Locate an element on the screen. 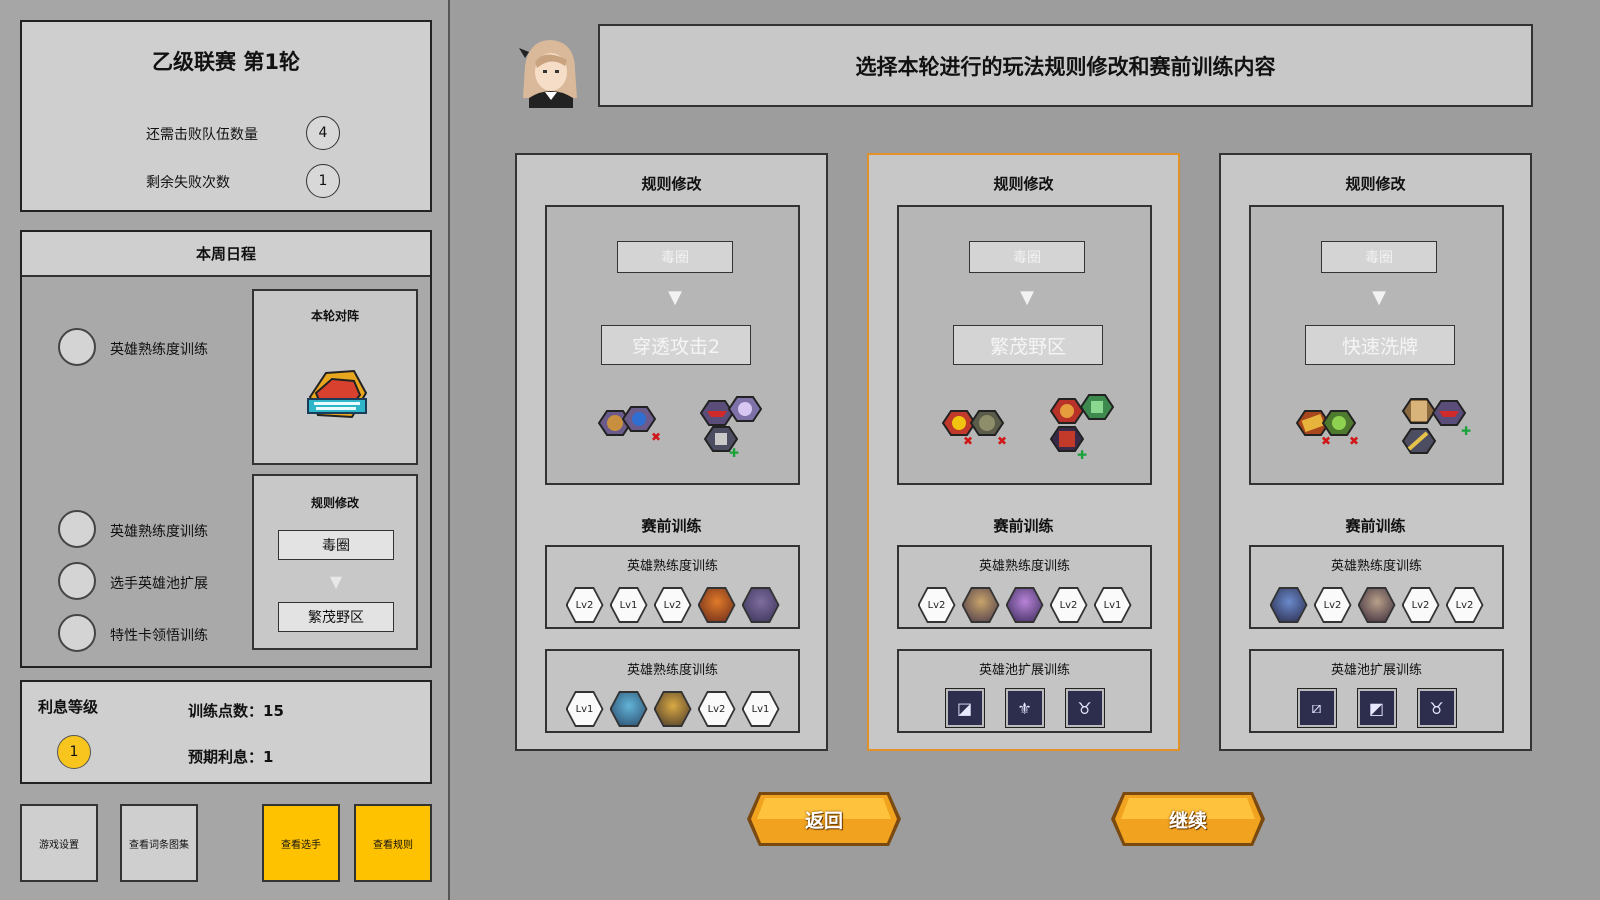  rule-change-panel: 毒圈 ▼ 快速洗牌 ✖ ✖ ✚ is located at coordinates (1376, 345).